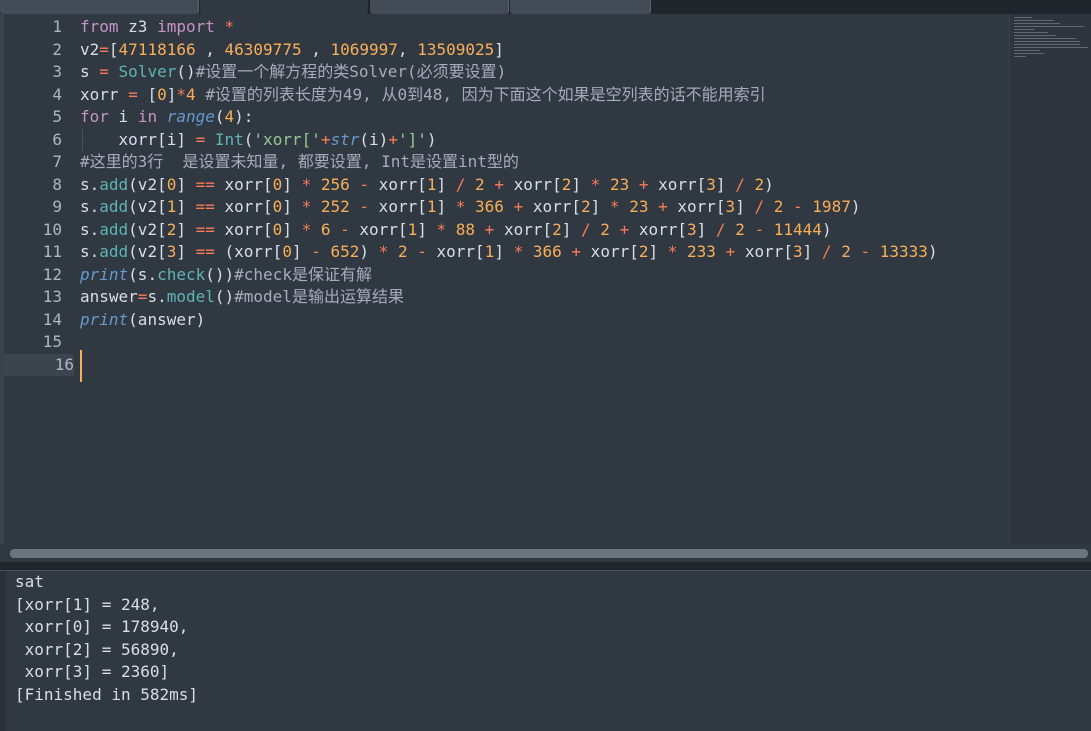 The image size is (1091, 731). What do you see at coordinates (3, 651) in the screenshot?
I see `panel-left-border` at bounding box center [3, 651].